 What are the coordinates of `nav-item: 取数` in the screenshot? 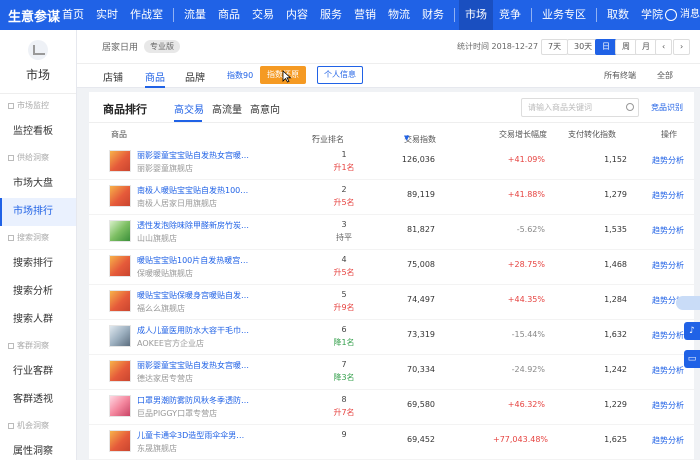 It's located at (618, 15).